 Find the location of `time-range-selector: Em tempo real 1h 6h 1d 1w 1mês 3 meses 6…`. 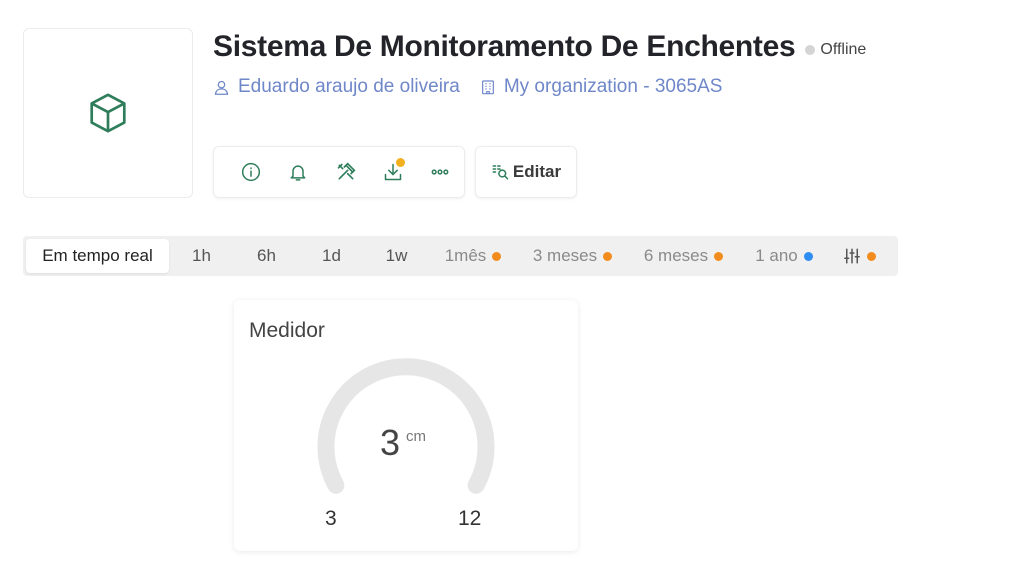

time-range-selector: Em tempo real 1h 6h 1d 1w 1mês 3 meses 6… is located at coordinates (460, 256).